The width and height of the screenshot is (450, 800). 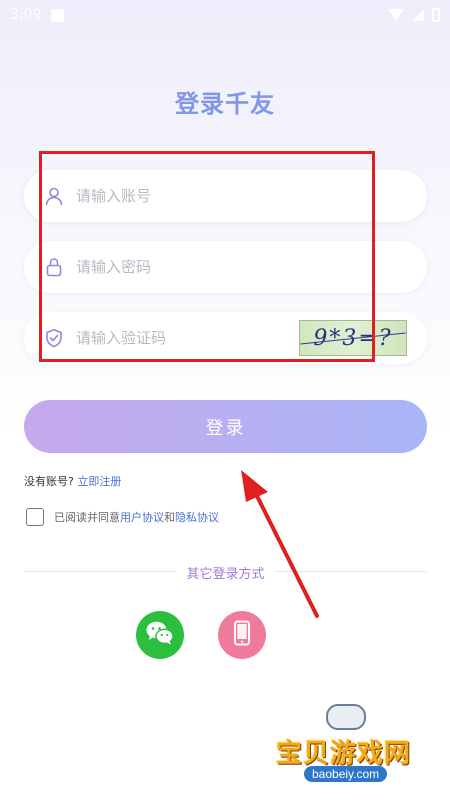 I want to click on site-watermark-logo: 宝贝游戏网 baobeiy.com, so click(x=353, y=749).